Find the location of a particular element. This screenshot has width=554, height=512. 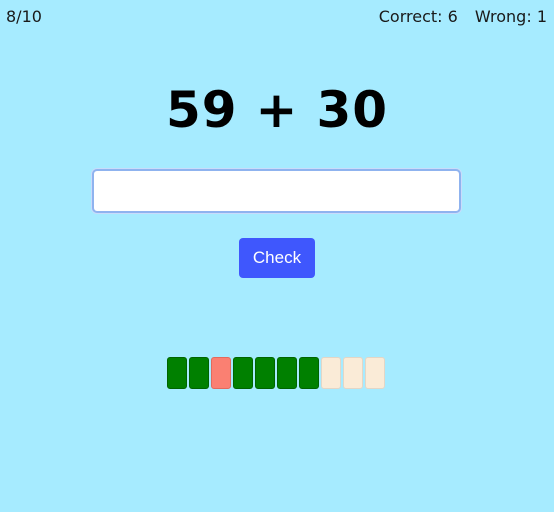

check-button: Check is located at coordinates (277, 258).